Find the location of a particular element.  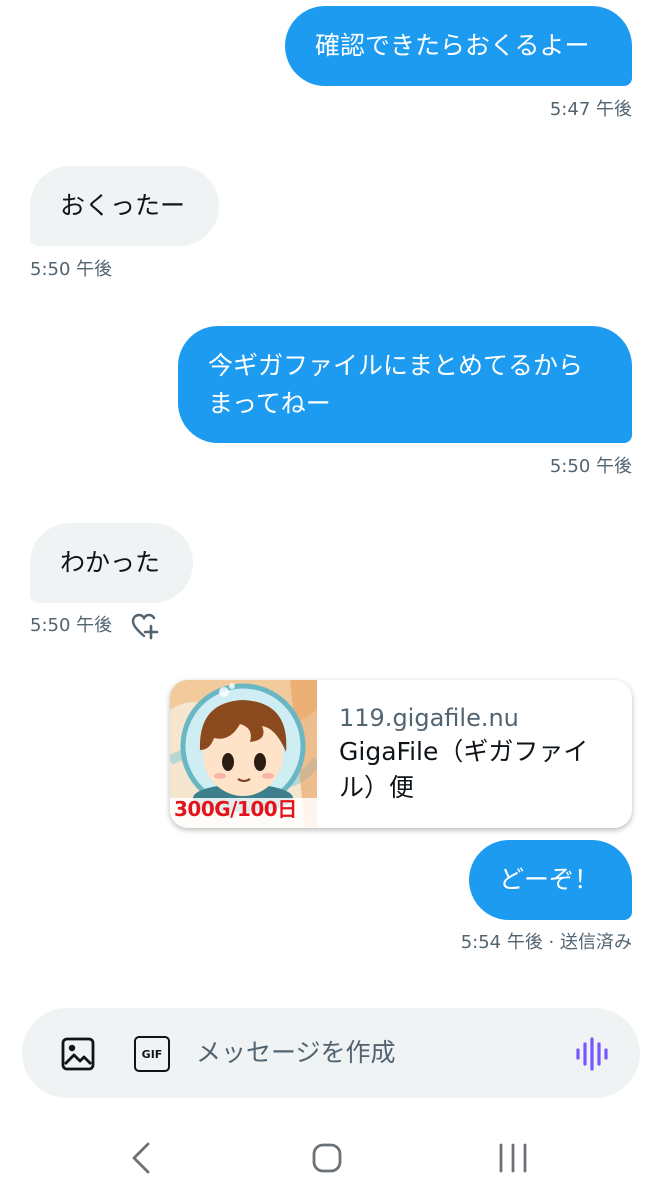

link-domain: 119.gigafile.nu is located at coordinates (429, 718).